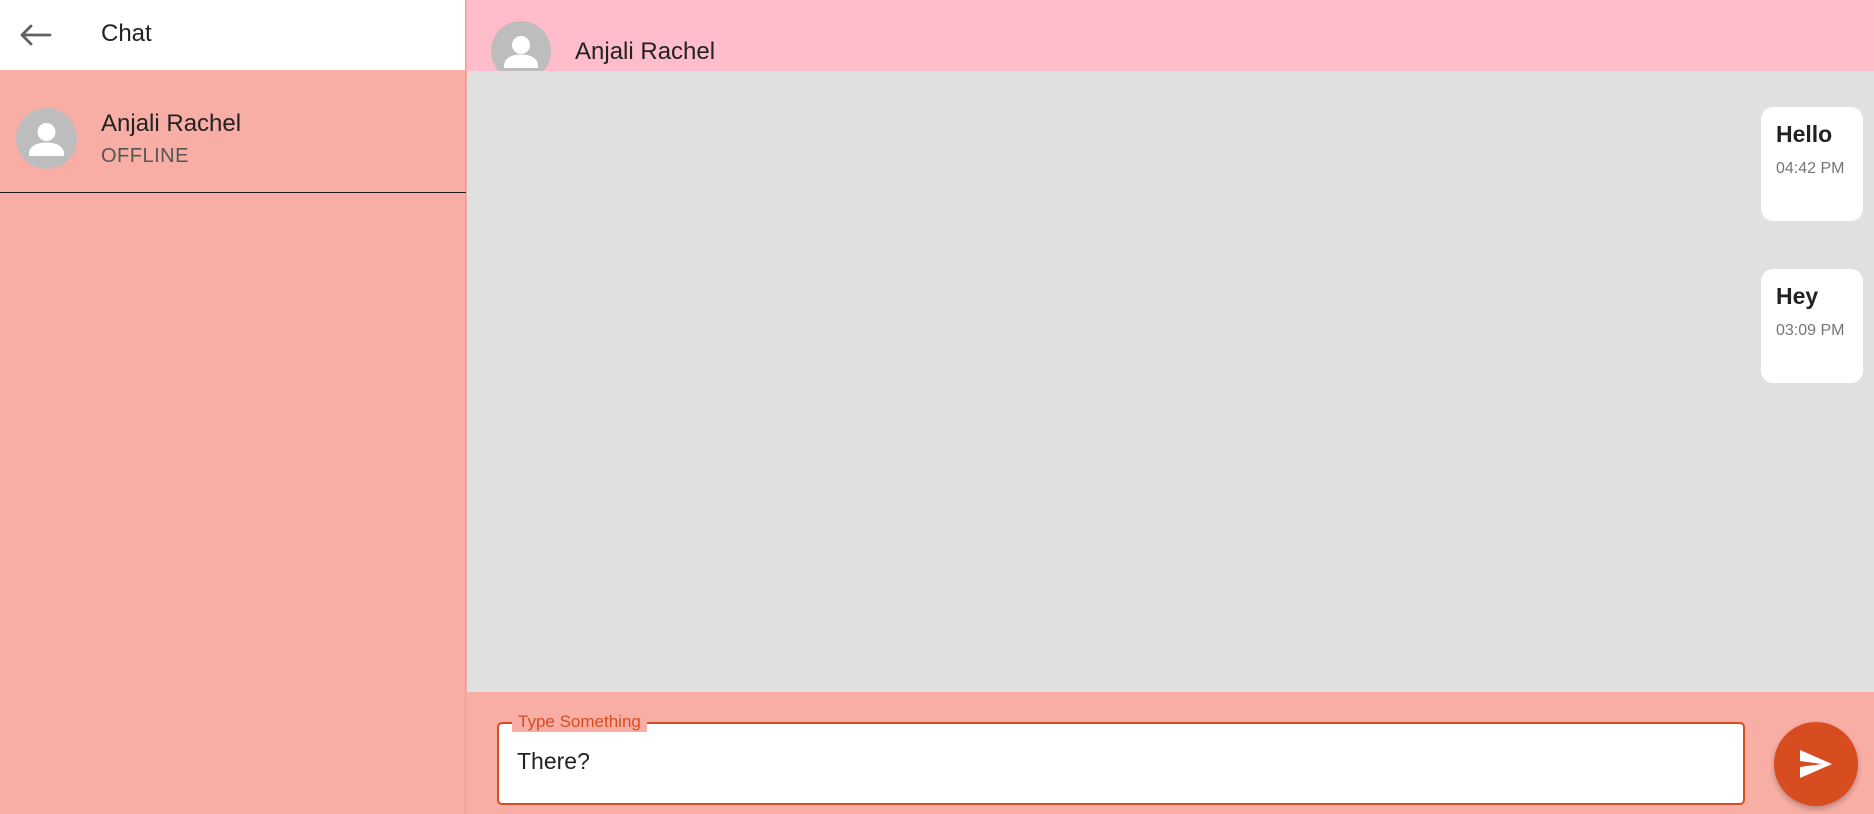  What do you see at coordinates (579, 722) in the screenshot?
I see `message-field-label: Type Something` at bounding box center [579, 722].